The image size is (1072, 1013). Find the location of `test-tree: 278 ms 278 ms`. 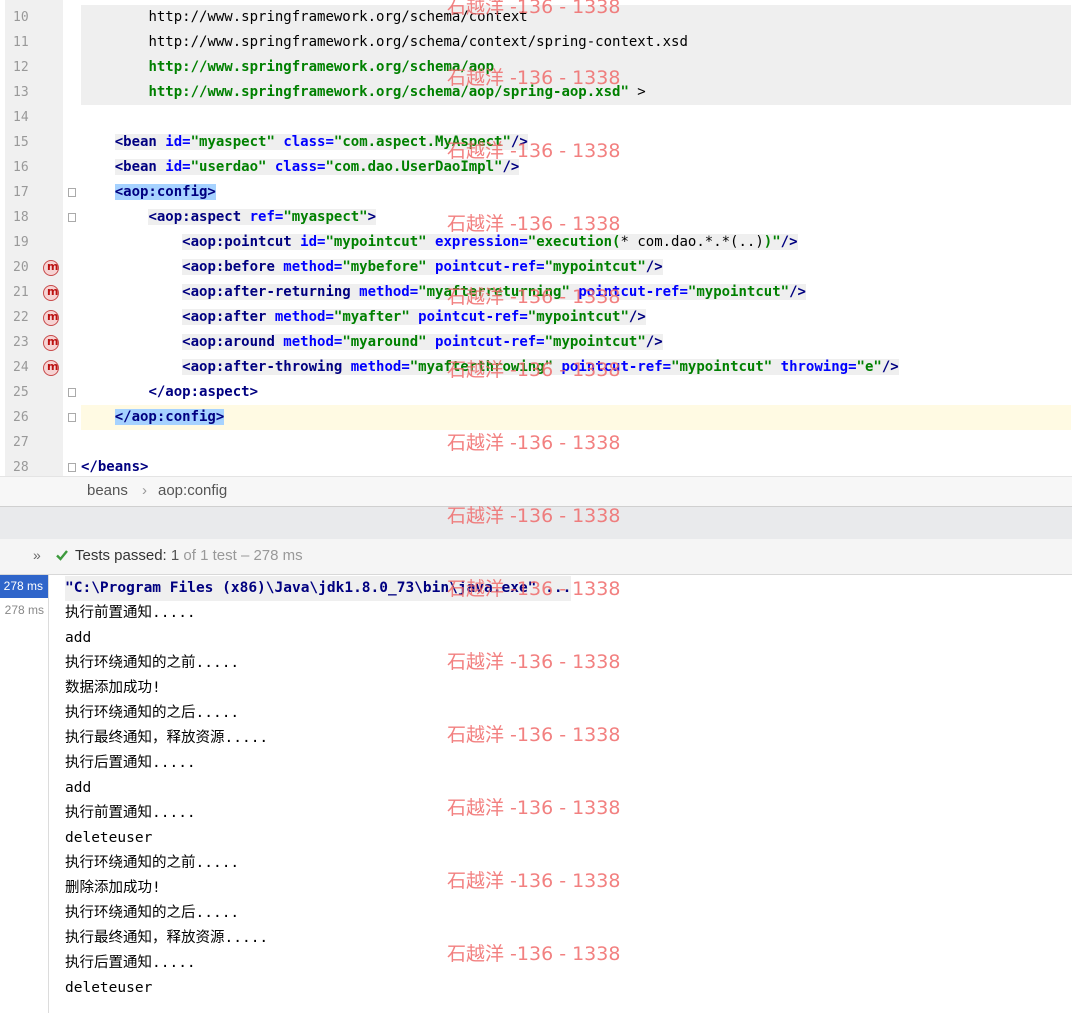

test-tree: 278 ms 278 ms is located at coordinates (24, 794).